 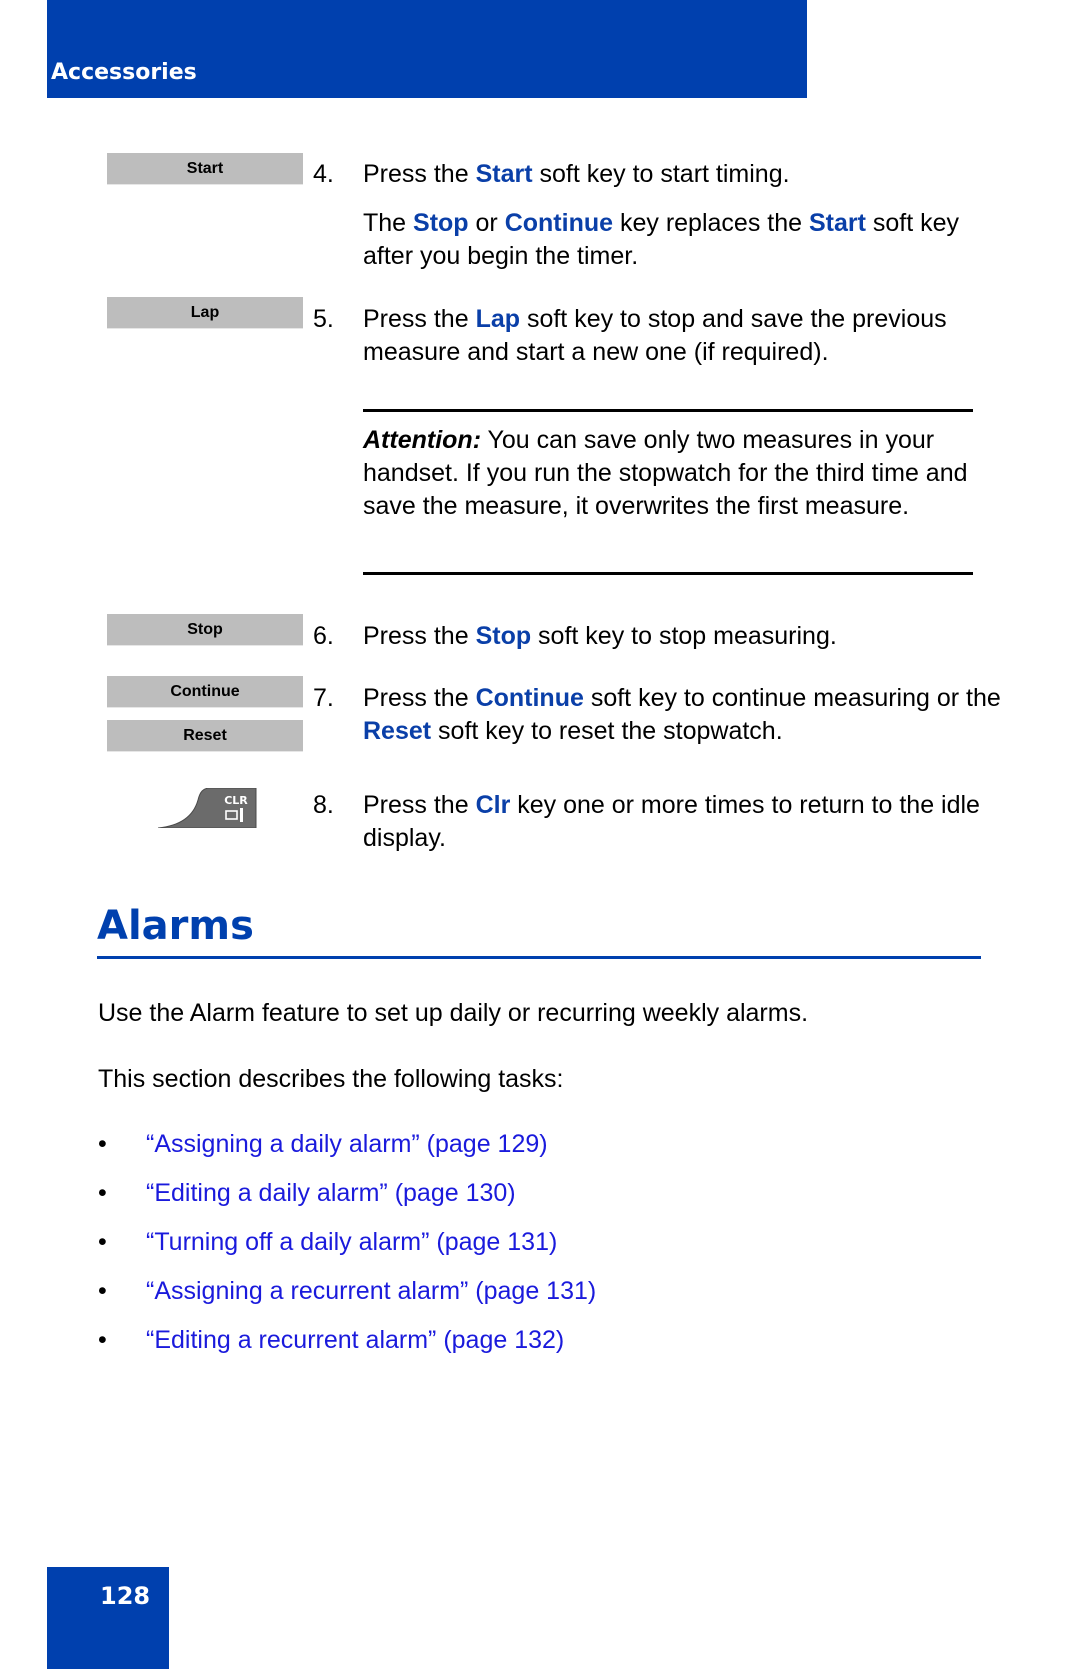 What do you see at coordinates (351, 1242) in the screenshot?
I see `task-link-turning-off-daily-alarm: “Turning off a daily alarm” (page 131)` at bounding box center [351, 1242].